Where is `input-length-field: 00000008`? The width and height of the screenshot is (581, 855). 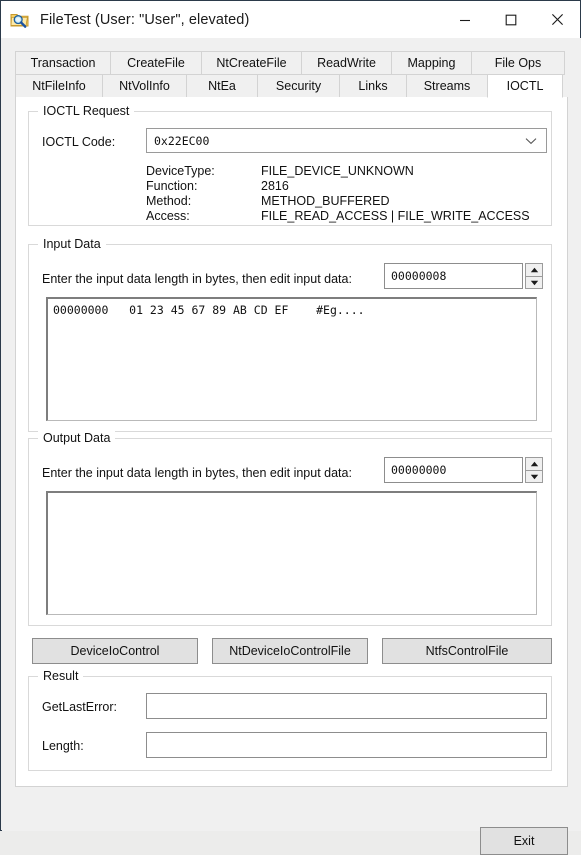
input-length-field: 00000008 is located at coordinates (453, 276).